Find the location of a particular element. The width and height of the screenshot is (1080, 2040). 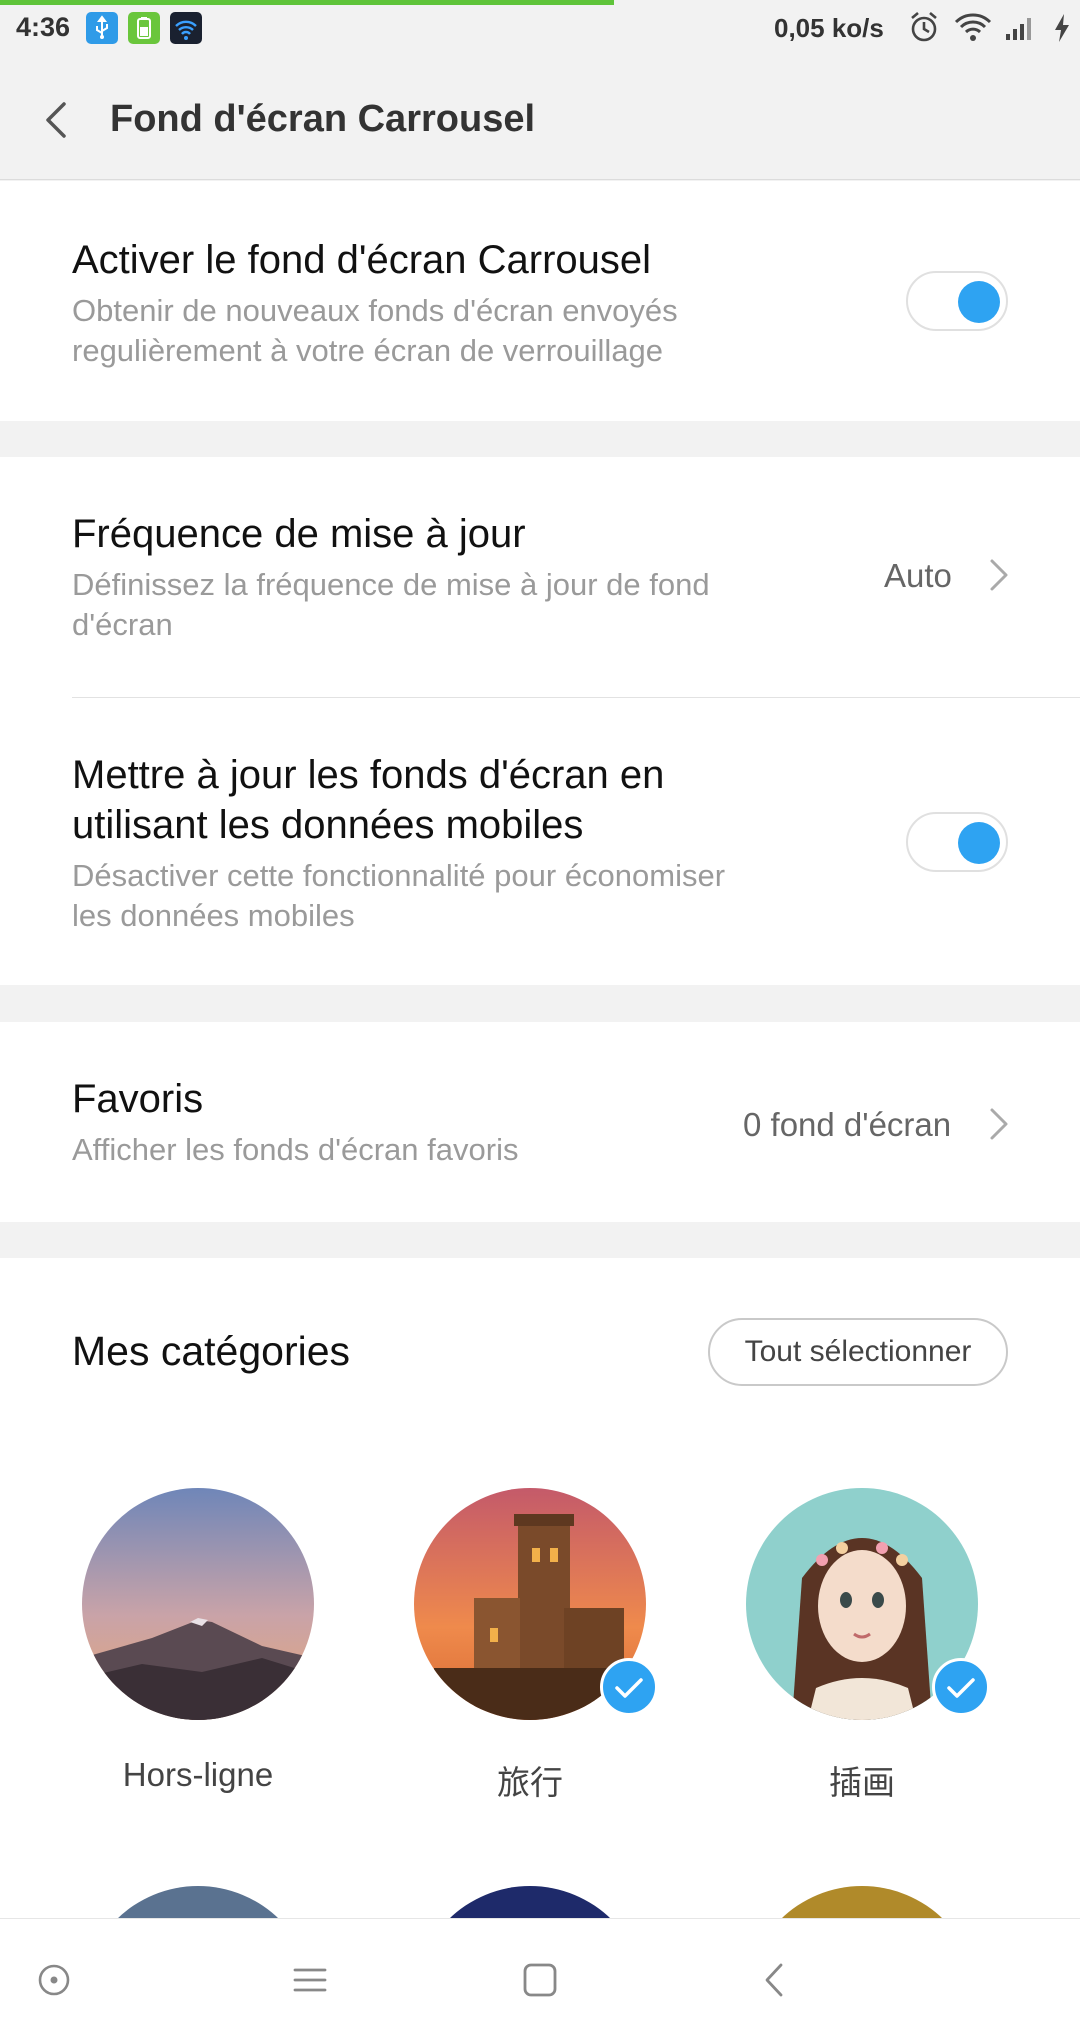

system-nav-bar is located at coordinates (540, 1979).